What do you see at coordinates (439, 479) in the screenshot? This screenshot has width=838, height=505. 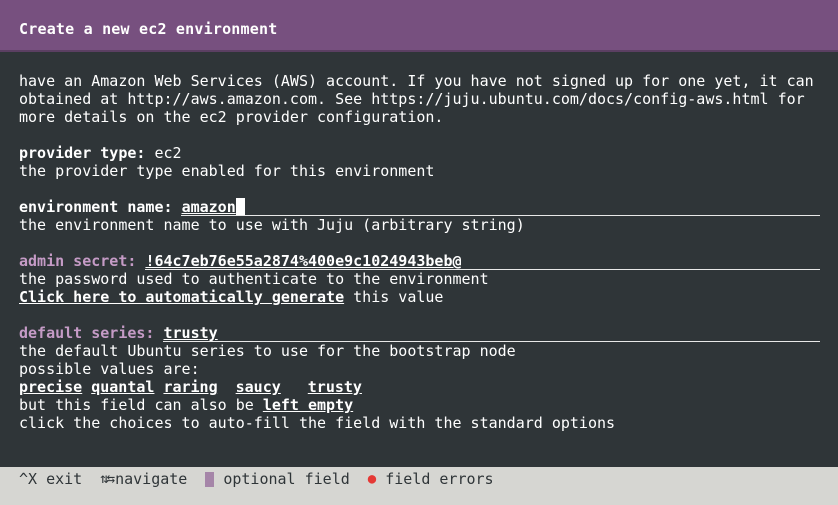 I see `errors-label: field errors` at bounding box center [439, 479].